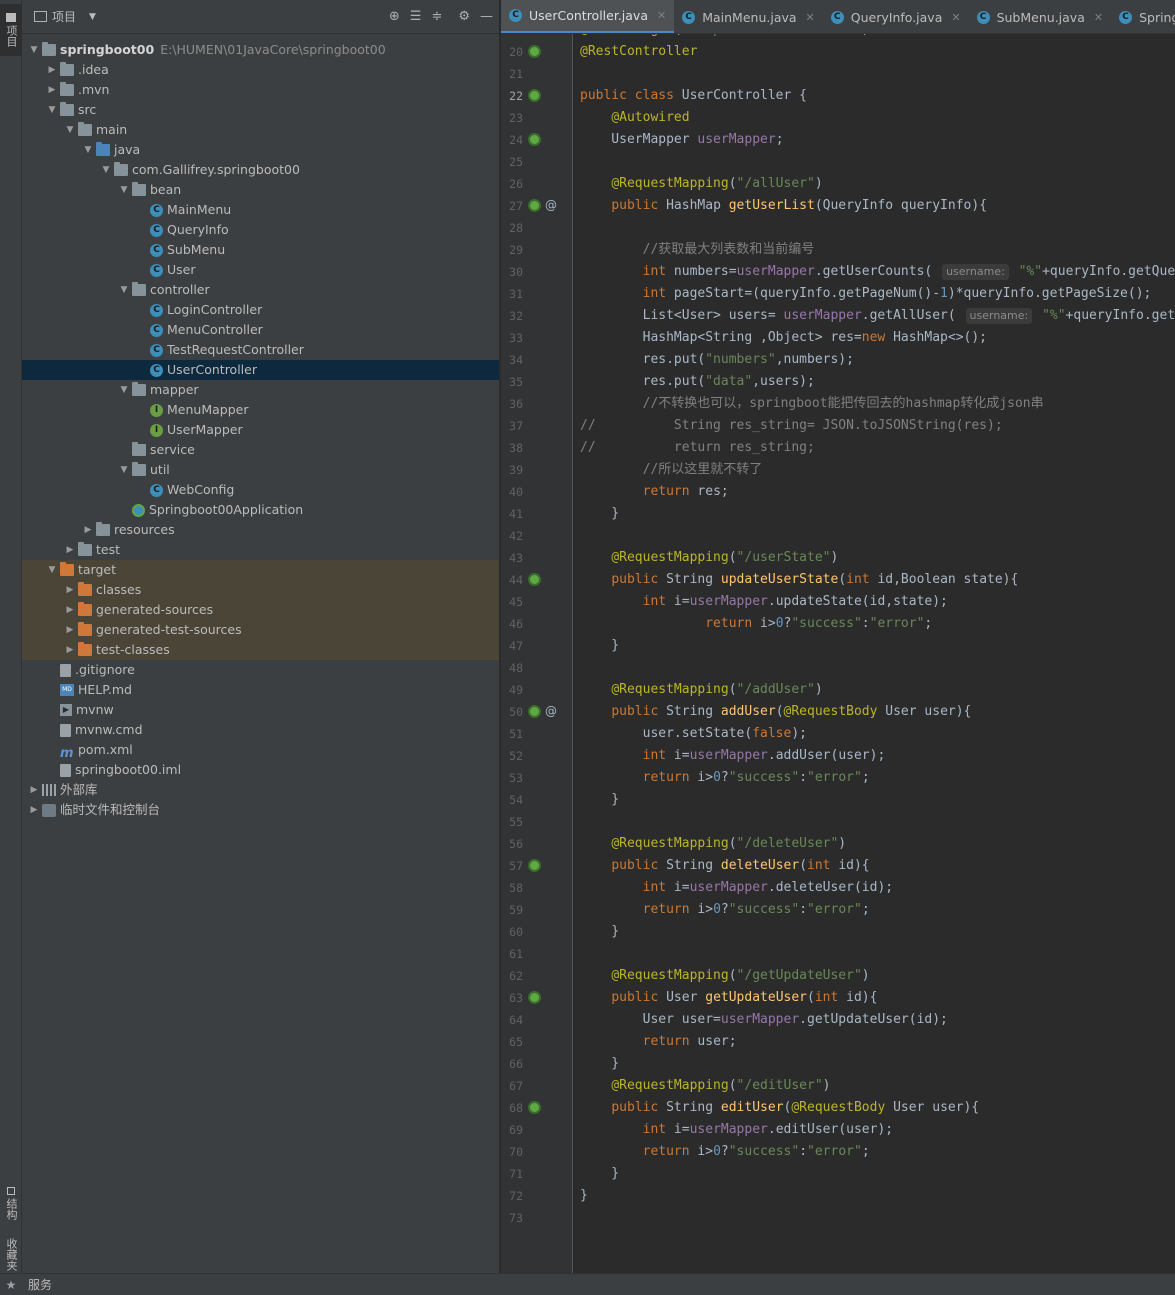  I want to click on editor-tab: C SubMenu.java ✕, so click(1040, 16).